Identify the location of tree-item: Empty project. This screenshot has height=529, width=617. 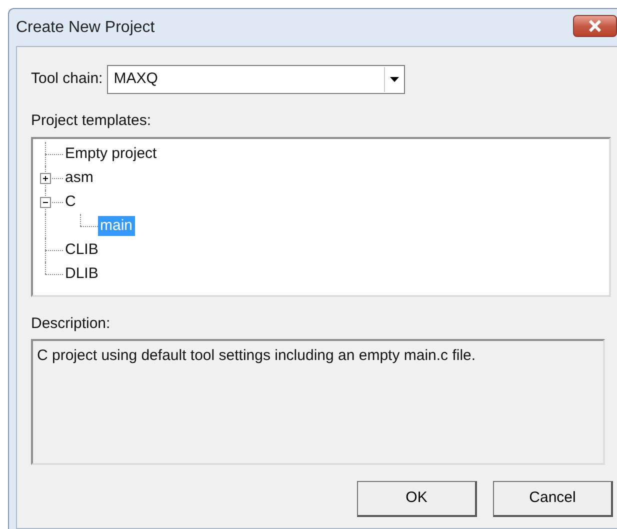
(111, 154).